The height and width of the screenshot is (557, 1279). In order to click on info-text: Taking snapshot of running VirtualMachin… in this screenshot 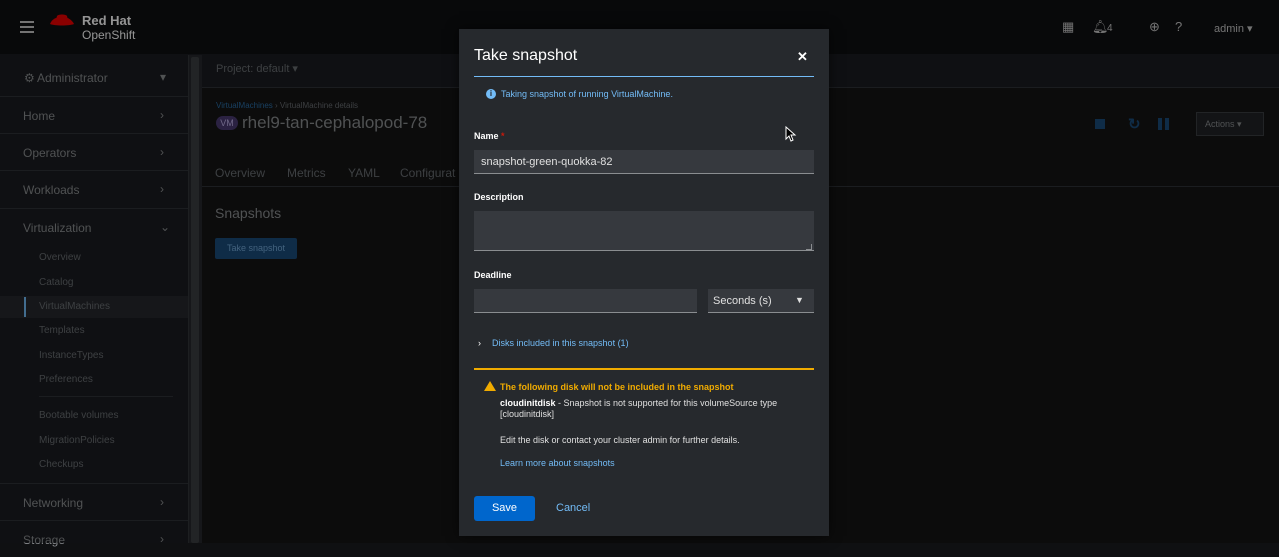, I will do `click(587, 94)`.